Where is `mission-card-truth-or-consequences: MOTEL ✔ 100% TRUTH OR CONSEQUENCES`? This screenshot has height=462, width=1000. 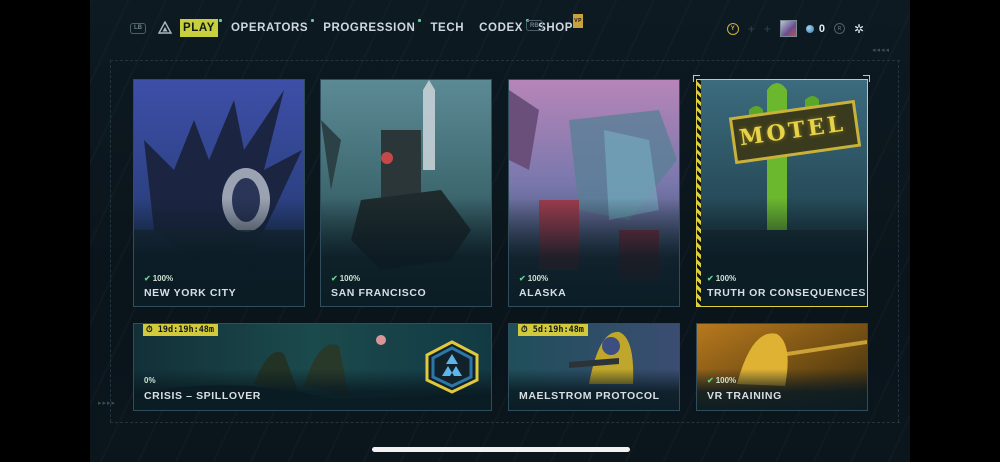 mission-card-truth-or-consequences: MOTEL ✔ 100% TRUTH OR CONSEQUENCES is located at coordinates (782, 193).